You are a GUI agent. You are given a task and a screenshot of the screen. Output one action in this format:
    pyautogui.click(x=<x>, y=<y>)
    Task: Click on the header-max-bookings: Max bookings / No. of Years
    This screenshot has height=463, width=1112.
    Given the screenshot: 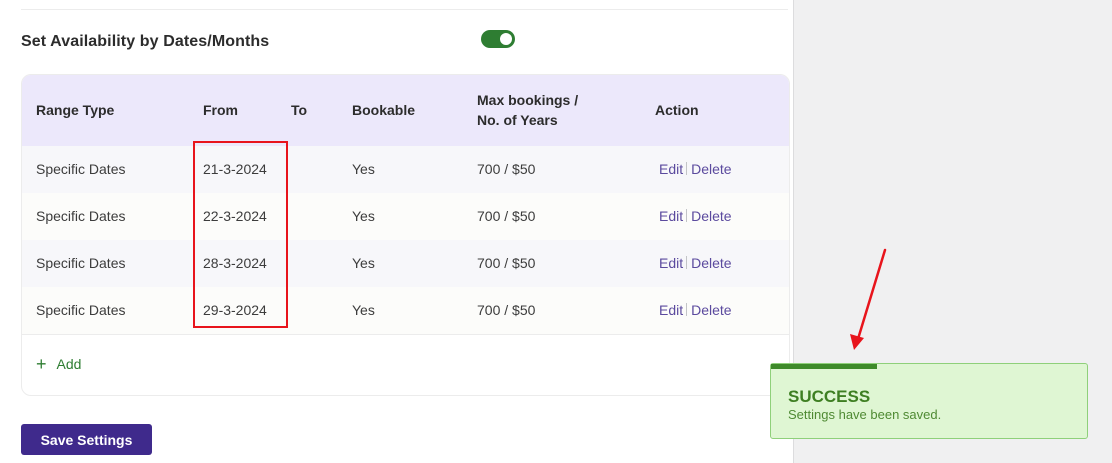 What is the action you would take?
    pyautogui.click(x=527, y=110)
    